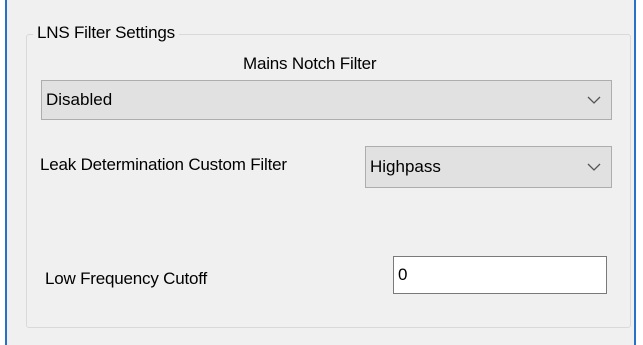 The height and width of the screenshot is (345, 643). What do you see at coordinates (488, 167) in the screenshot?
I see `leak-determination-filter-dropdown: Highpass` at bounding box center [488, 167].